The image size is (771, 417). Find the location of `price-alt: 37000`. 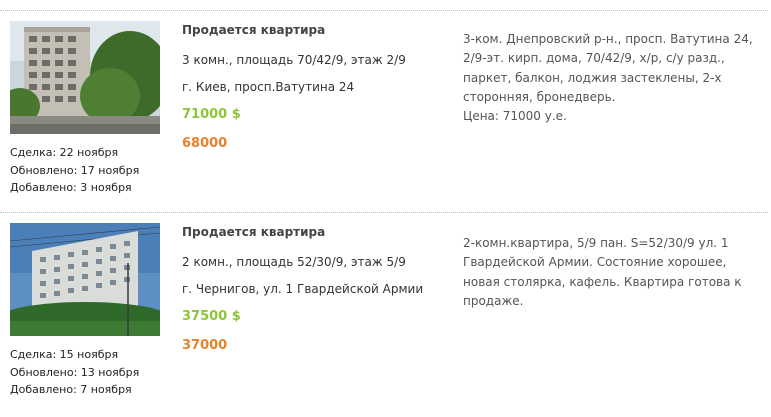

price-alt: 37000 is located at coordinates (205, 345).